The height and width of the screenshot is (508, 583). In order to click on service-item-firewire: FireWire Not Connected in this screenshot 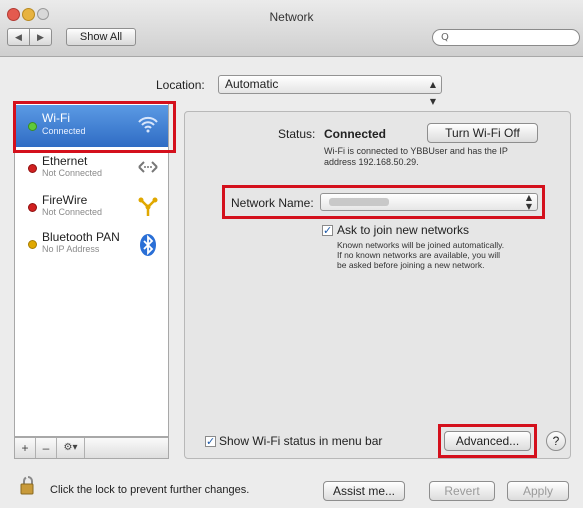, I will do `click(91, 207)`.